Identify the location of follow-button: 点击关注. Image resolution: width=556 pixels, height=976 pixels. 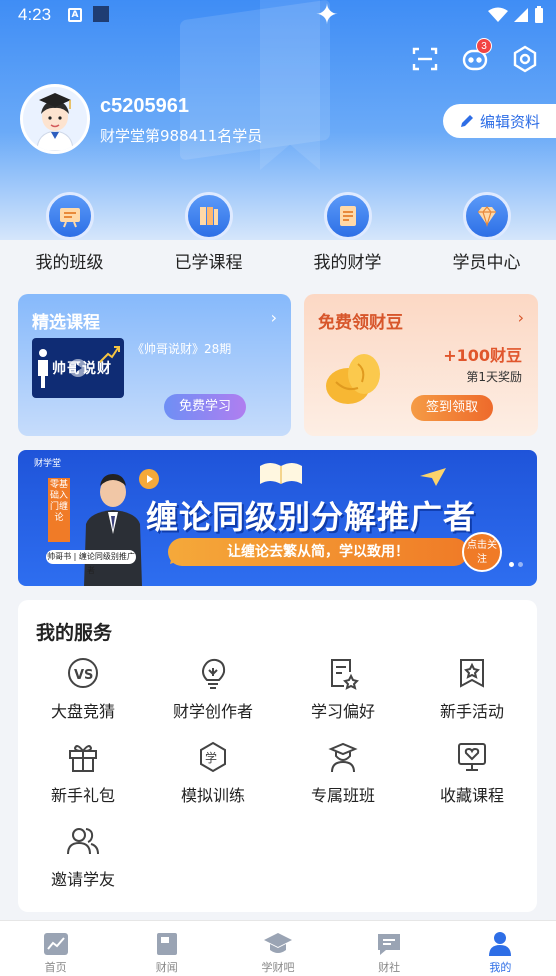
(482, 552).